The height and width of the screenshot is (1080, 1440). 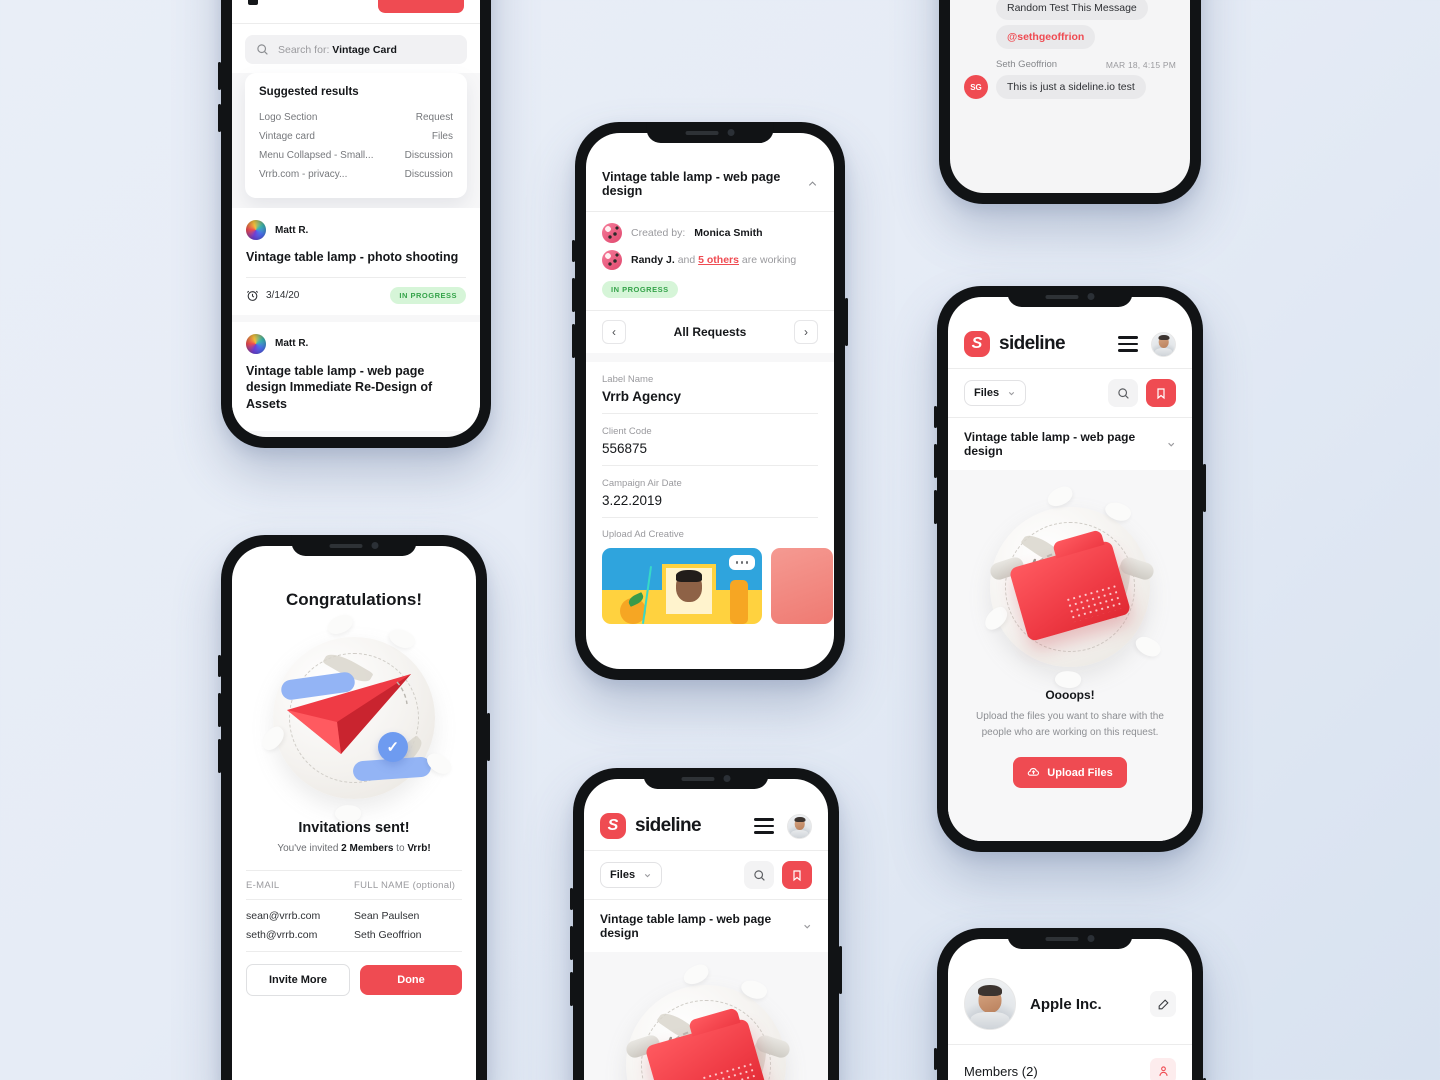 What do you see at coordinates (710, 387) in the screenshot?
I see `field-label-name: Label Name Vrrb Agency` at bounding box center [710, 387].